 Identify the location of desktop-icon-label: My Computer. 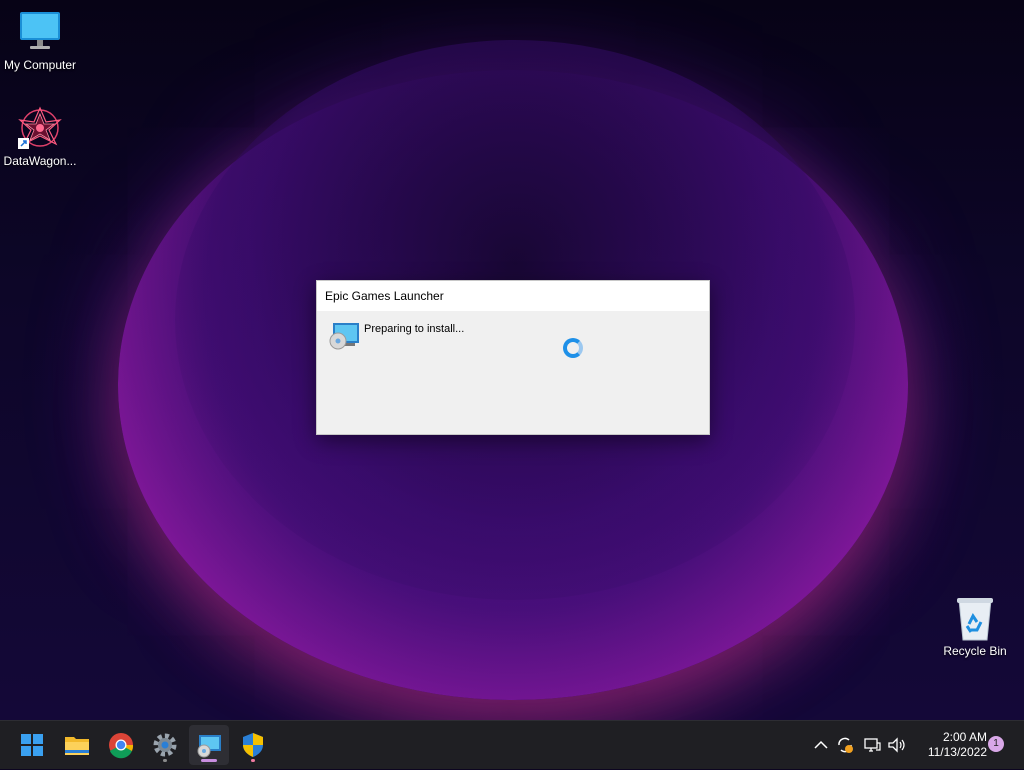
(40, 65).